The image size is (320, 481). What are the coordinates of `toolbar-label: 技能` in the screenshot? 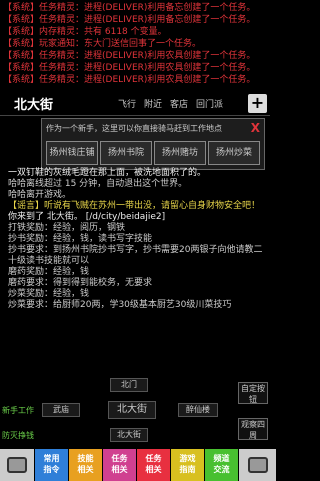 It's located at (85, 458).